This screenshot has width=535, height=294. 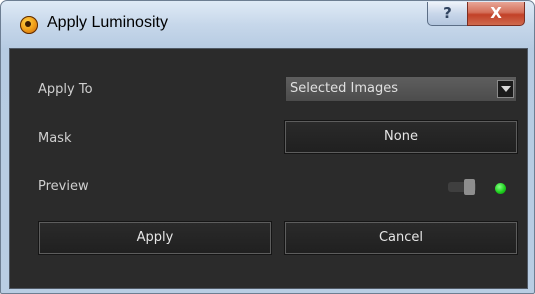 What do you see at coordinates (63, 186) in the screenshot?
I see `preview-label: Preview` at bounding box center [63, 186].